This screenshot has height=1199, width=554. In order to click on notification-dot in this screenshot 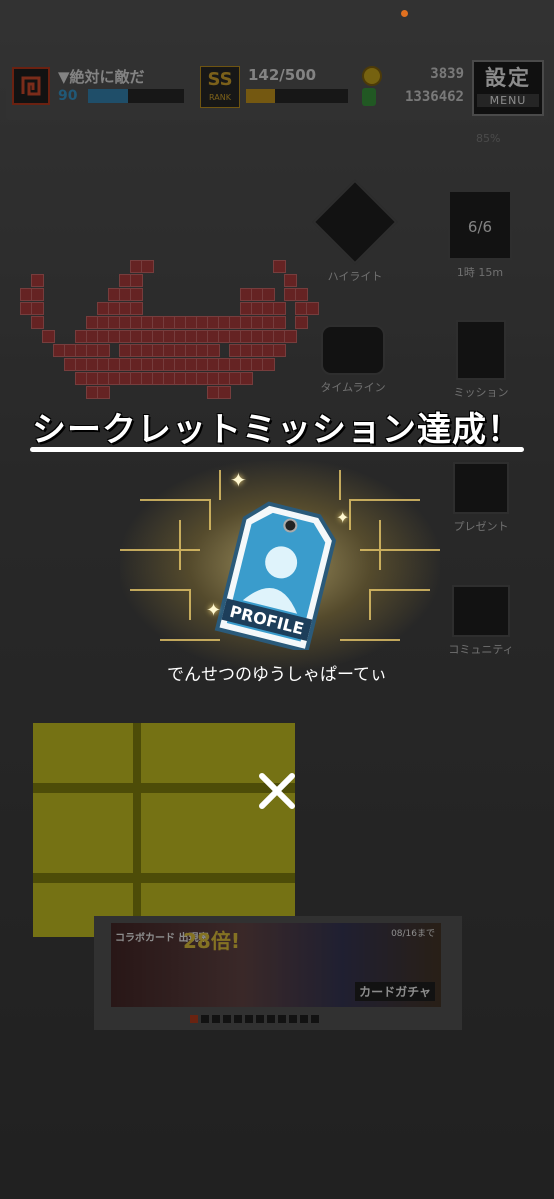, I will do `click(404, 13)`.